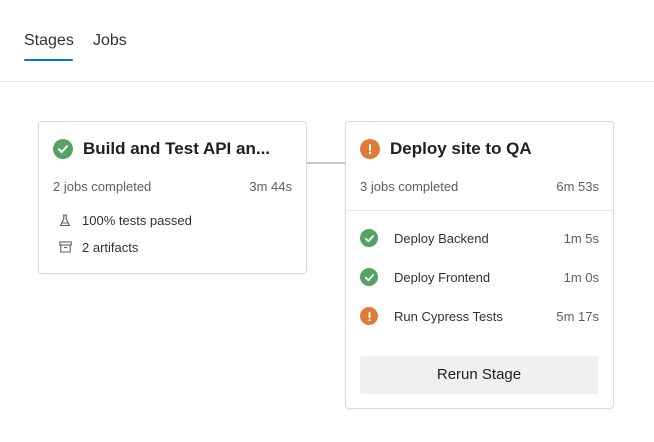 The width and height of the screenshot is (654, 442). I want to click on job-row-deploy-frontend: Deploy Frontend 1m 0s, so click(479, 277).